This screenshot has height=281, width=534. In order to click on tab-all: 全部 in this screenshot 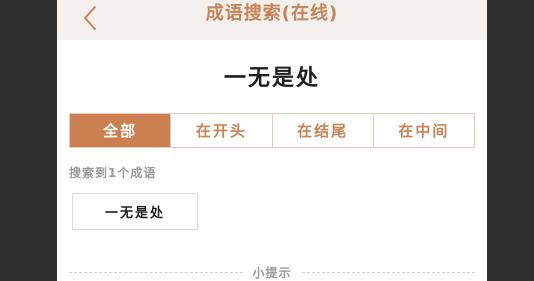, I will do `click(120, 130)`.